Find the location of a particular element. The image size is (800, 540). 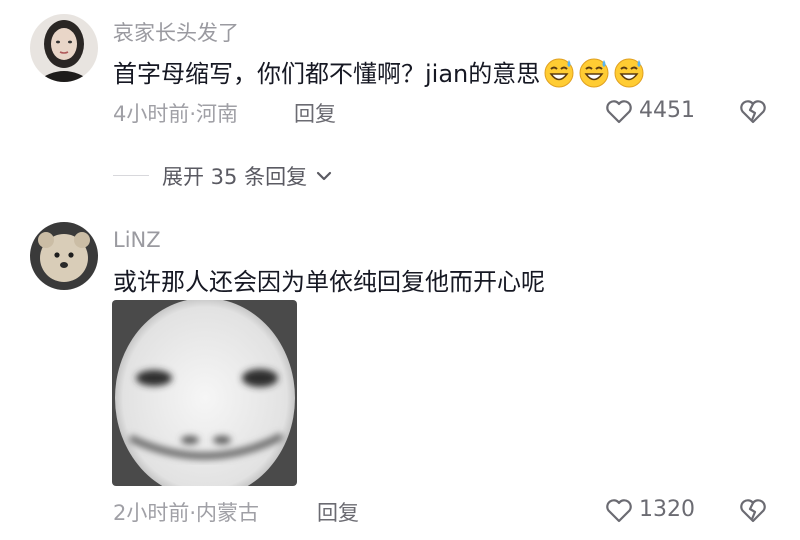

like-count: 4451 is located at coordinates (667, 110).